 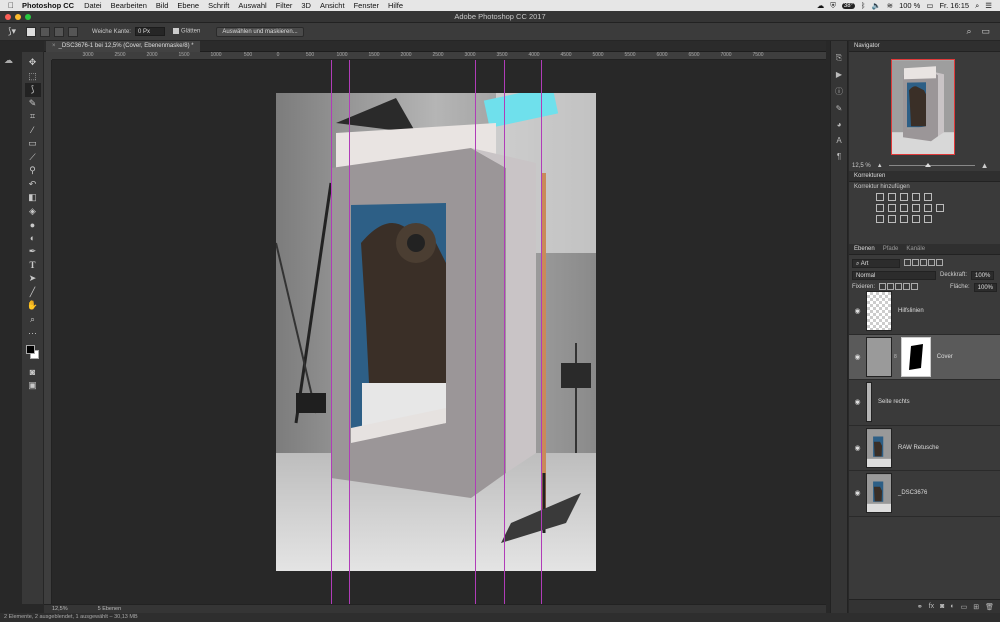 I want to click on layer-name: Seite rechts, so click(x=894, y=402).